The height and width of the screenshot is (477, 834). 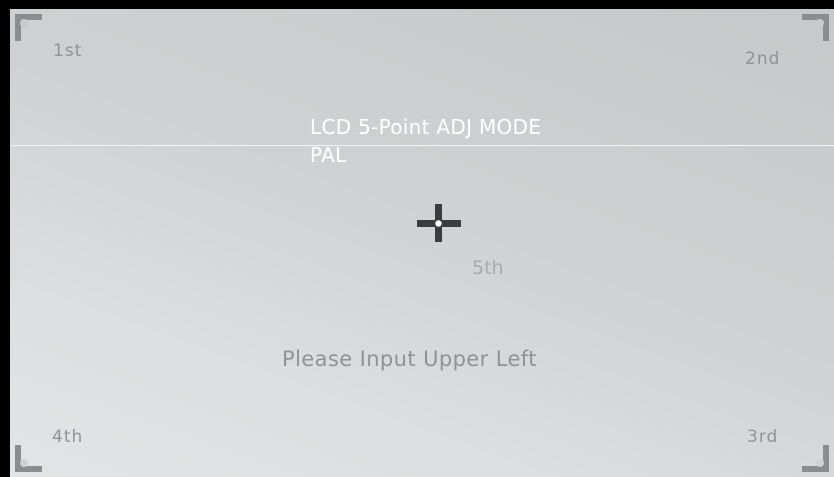 What do you see at coordinates (426, 127) in the screenshot?
I see `mode-title: LCD 5-Point ADJ MODE` at bounding box center [426, 127].